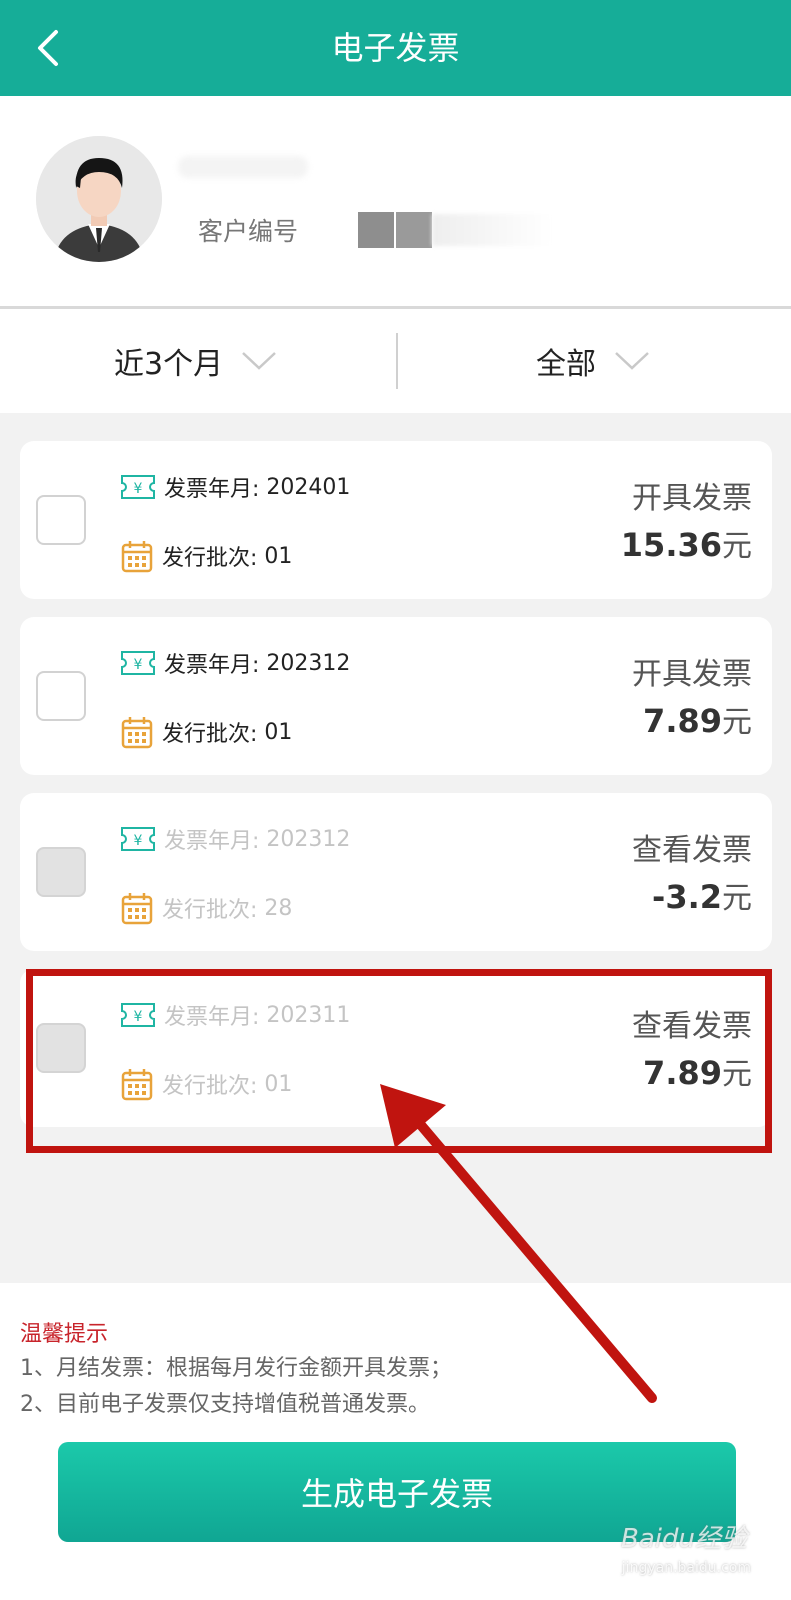 The image size is (791, 1600). I want to click on filter-bar: 近3个月 全部, so click(395, 361).